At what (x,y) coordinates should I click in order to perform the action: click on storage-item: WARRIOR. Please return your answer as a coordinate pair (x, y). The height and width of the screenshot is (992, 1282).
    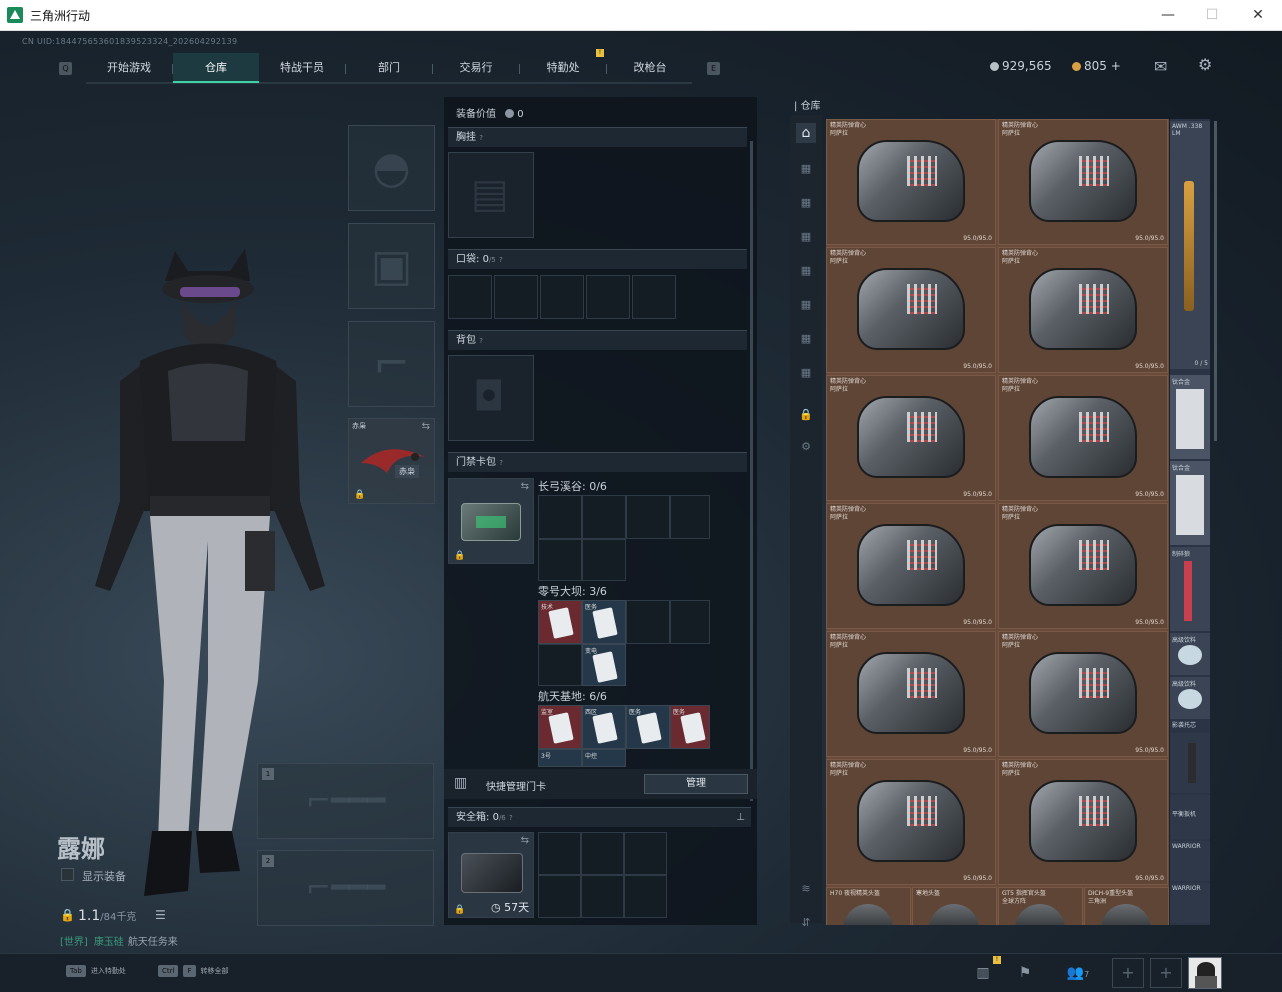
    Looking at the image, I should click on (1190, 903).